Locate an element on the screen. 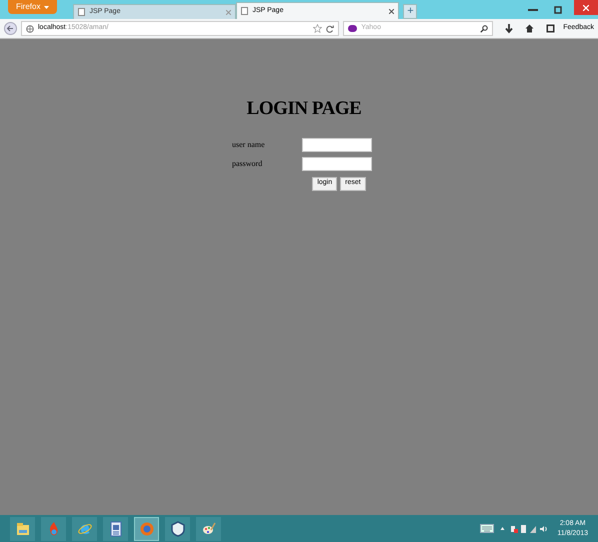  page-heading: LOGIN PAGE is located at coordinates (304, 109).